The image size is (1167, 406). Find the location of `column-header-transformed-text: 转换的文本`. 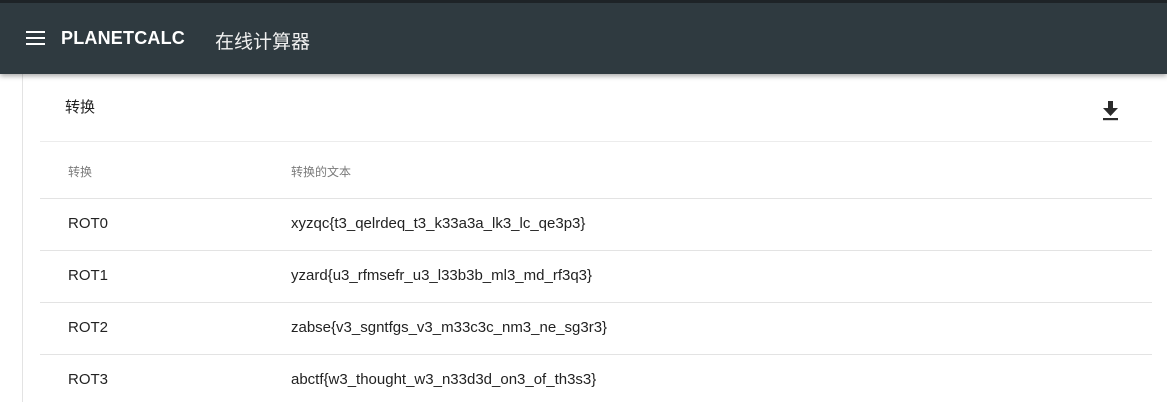

column-header-transformed-text: 转换的文本 is located at coordinates (321, 172).